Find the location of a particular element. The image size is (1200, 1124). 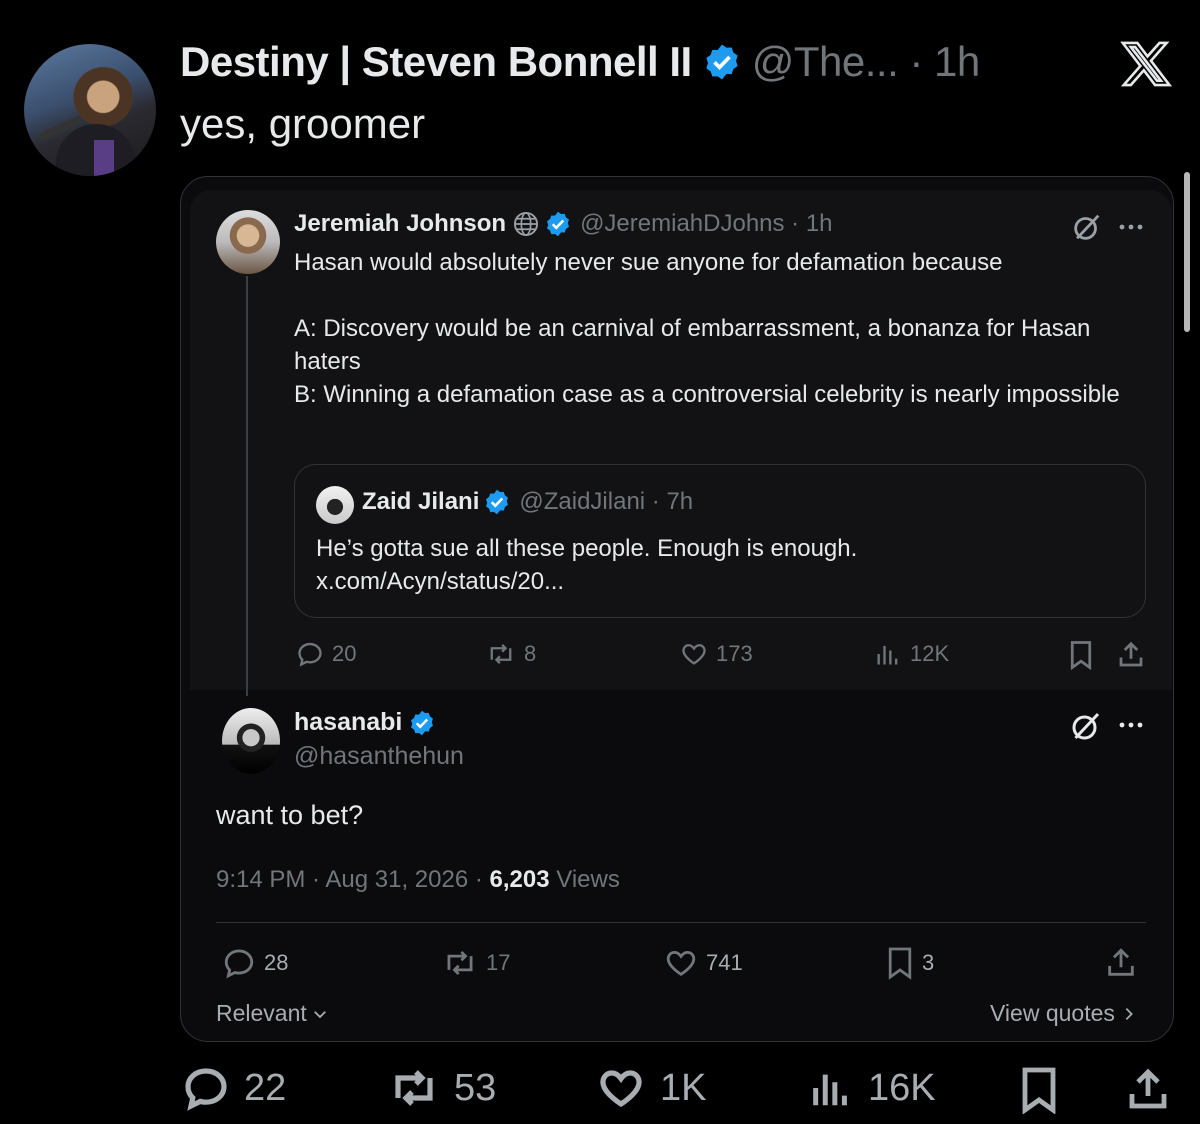

bookmark-button: 3 is located at coordinates (910, 963).